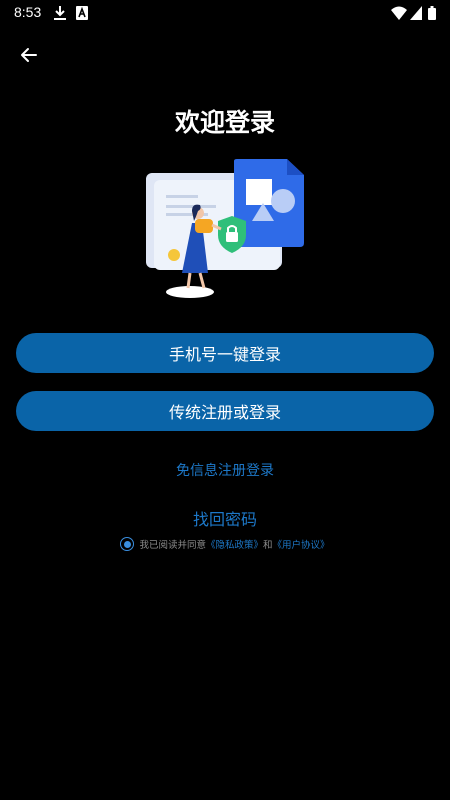 This screenshot has width=450, height=800. Describe the element at coordinates (234, 544) in the screenshot. I see `privacy-policy-link: 《隐私政策》` at that location.